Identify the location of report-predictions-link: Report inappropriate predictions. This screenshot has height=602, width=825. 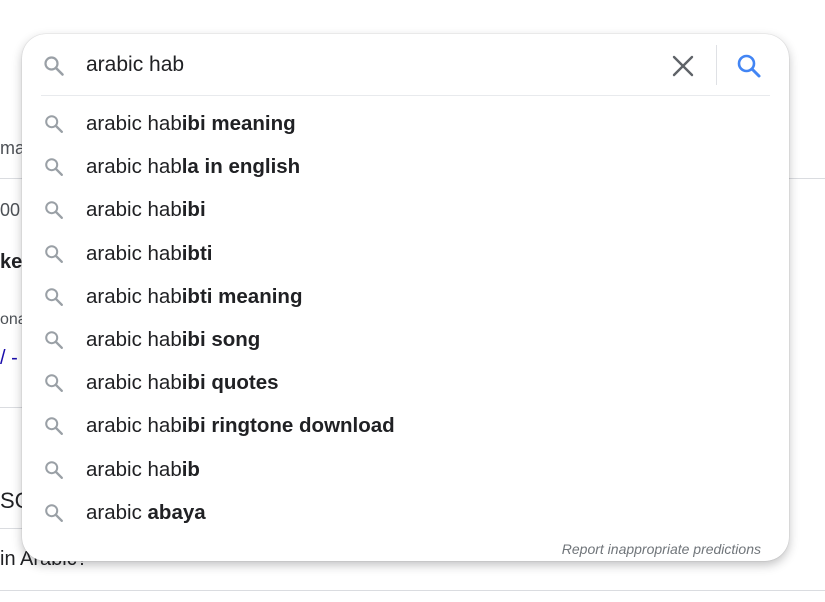
(661, 549).